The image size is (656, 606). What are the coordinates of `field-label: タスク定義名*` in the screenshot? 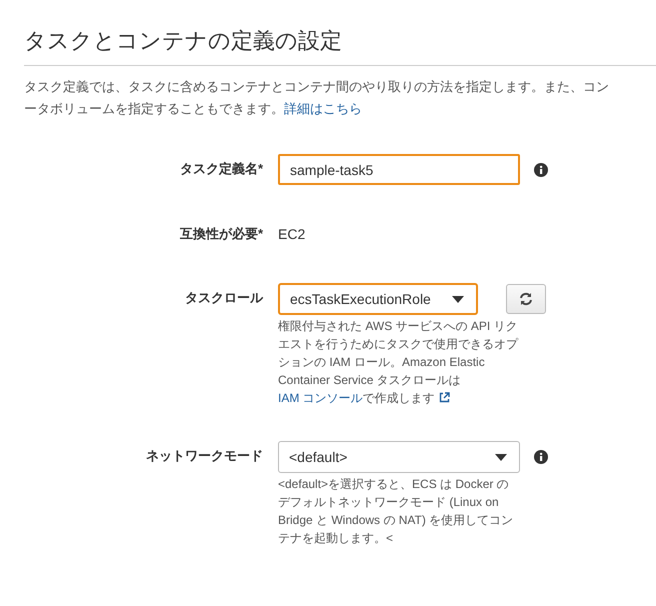 It's located at (220, 169).